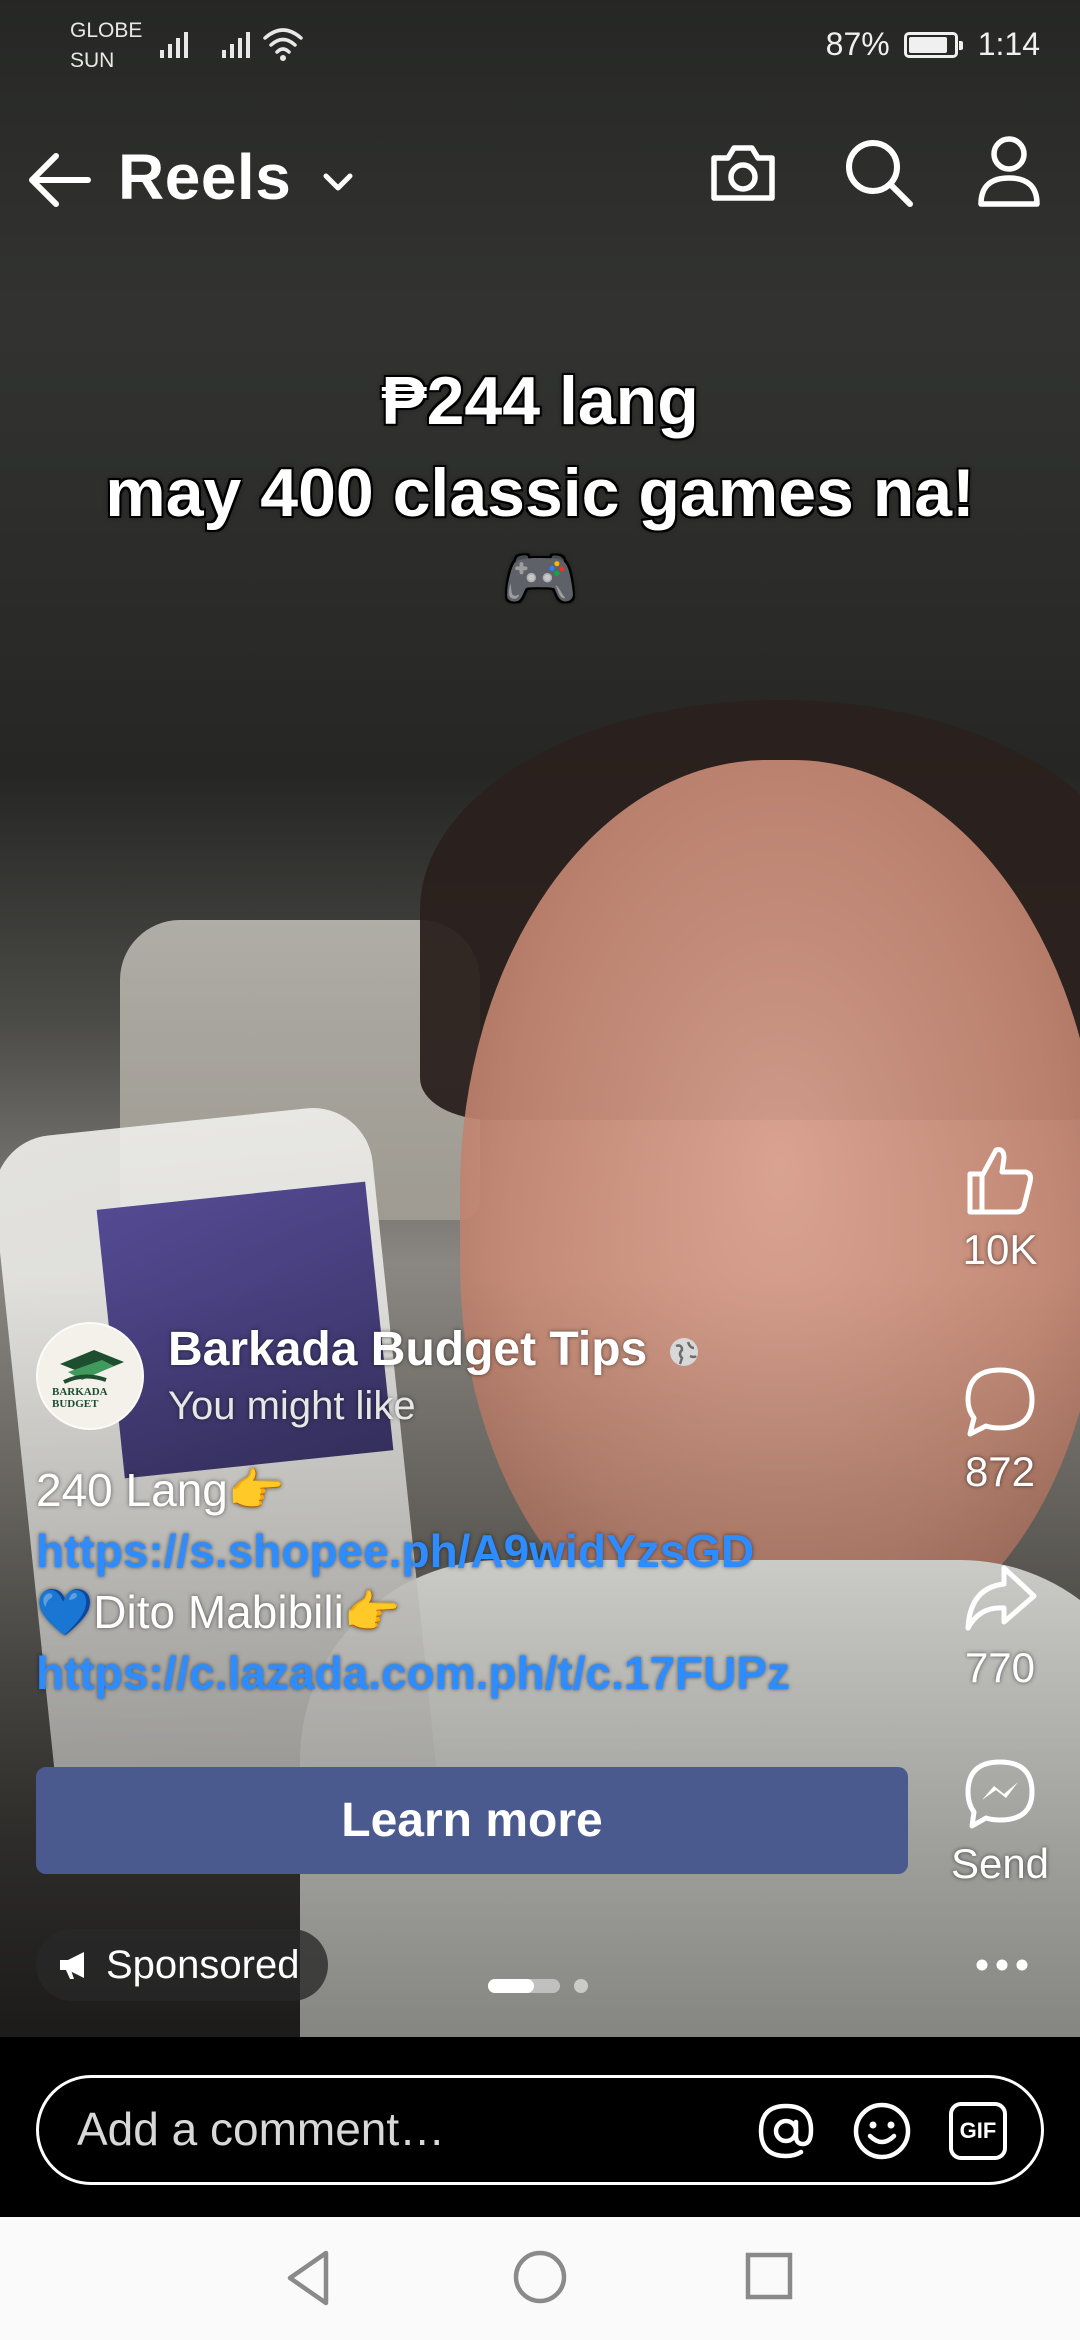 The width and height of the screenshot is (1080, 2340). I want to click on system-nav-bar, so click(540, 2278).